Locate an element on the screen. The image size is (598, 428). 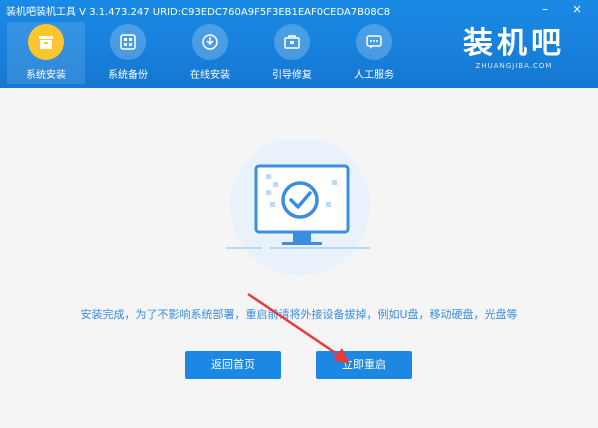
close-button: × is located at coordinates (577, 9).